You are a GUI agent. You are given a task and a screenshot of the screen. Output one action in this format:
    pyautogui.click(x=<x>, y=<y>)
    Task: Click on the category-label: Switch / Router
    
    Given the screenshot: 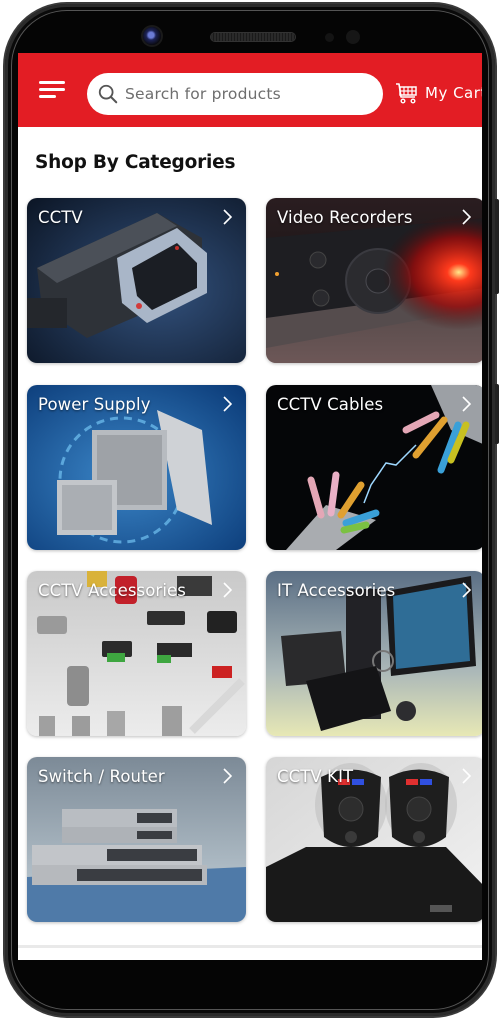 What is the action you would take?
    pyautogui.click(x=101, y=776)
    